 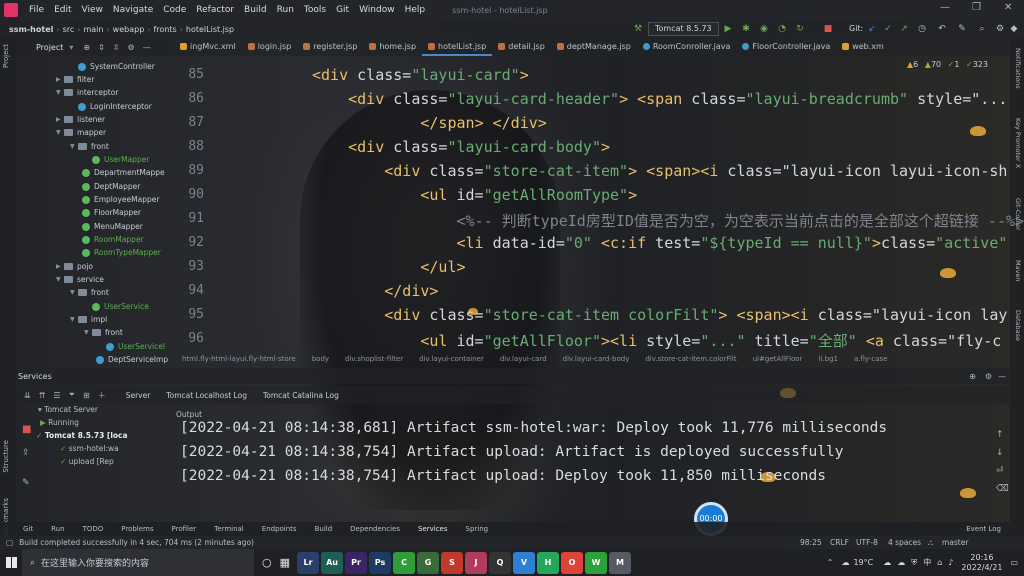 I want to click on breadcrumb-file: hotelList.jsp, so click(x=210, y=29).